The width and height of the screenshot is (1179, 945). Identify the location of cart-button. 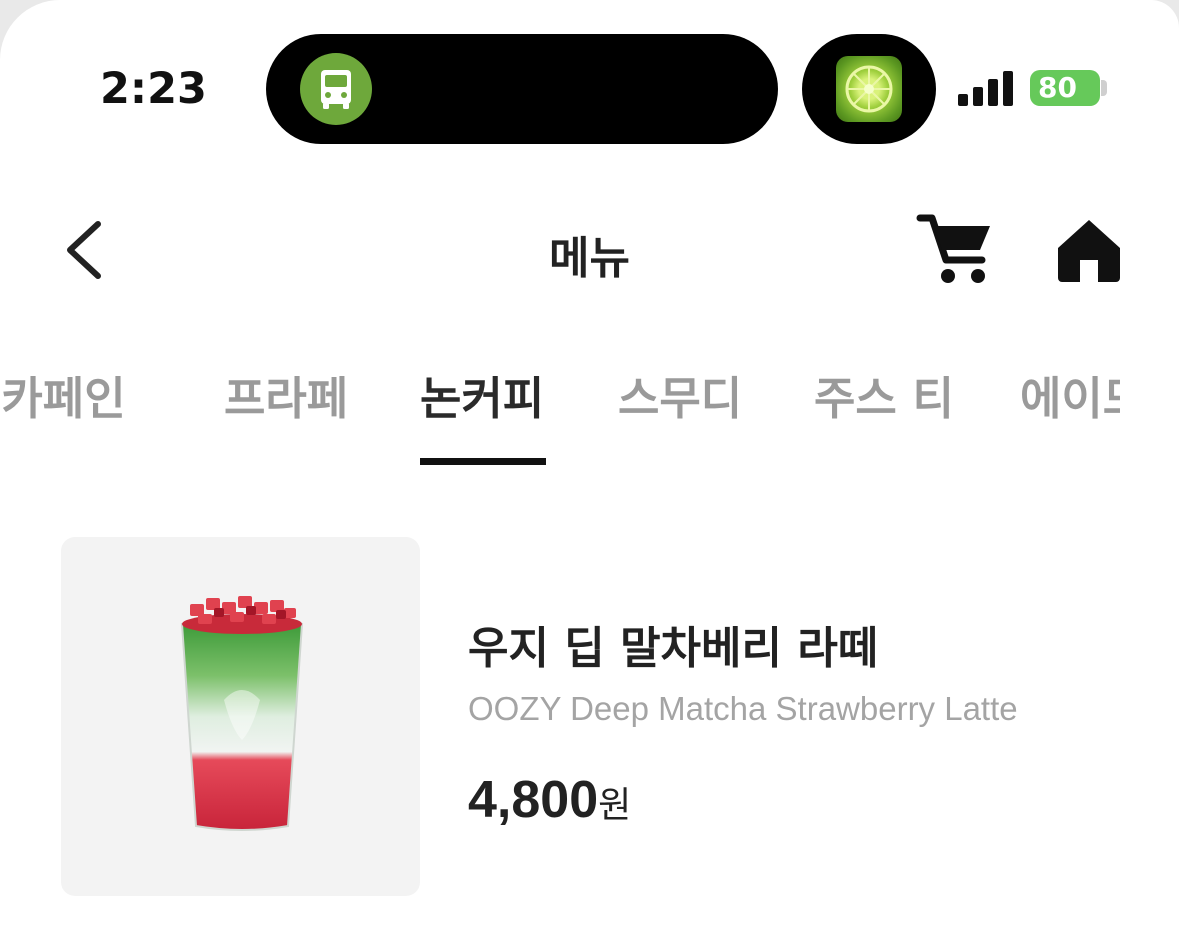
(955, 249).